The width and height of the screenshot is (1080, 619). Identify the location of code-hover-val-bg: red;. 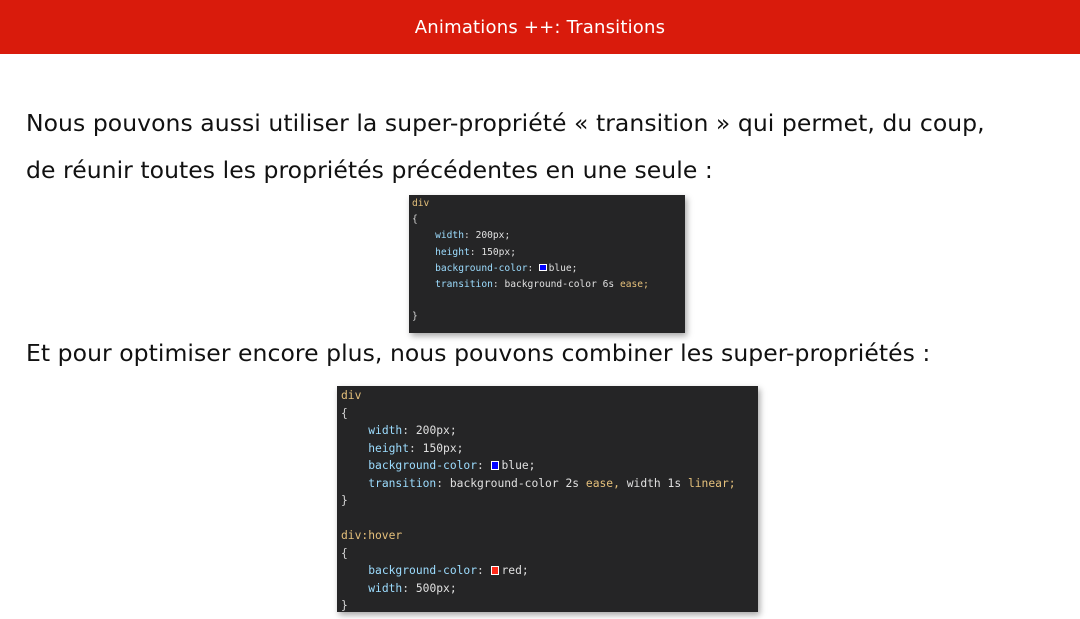
(515, 570).